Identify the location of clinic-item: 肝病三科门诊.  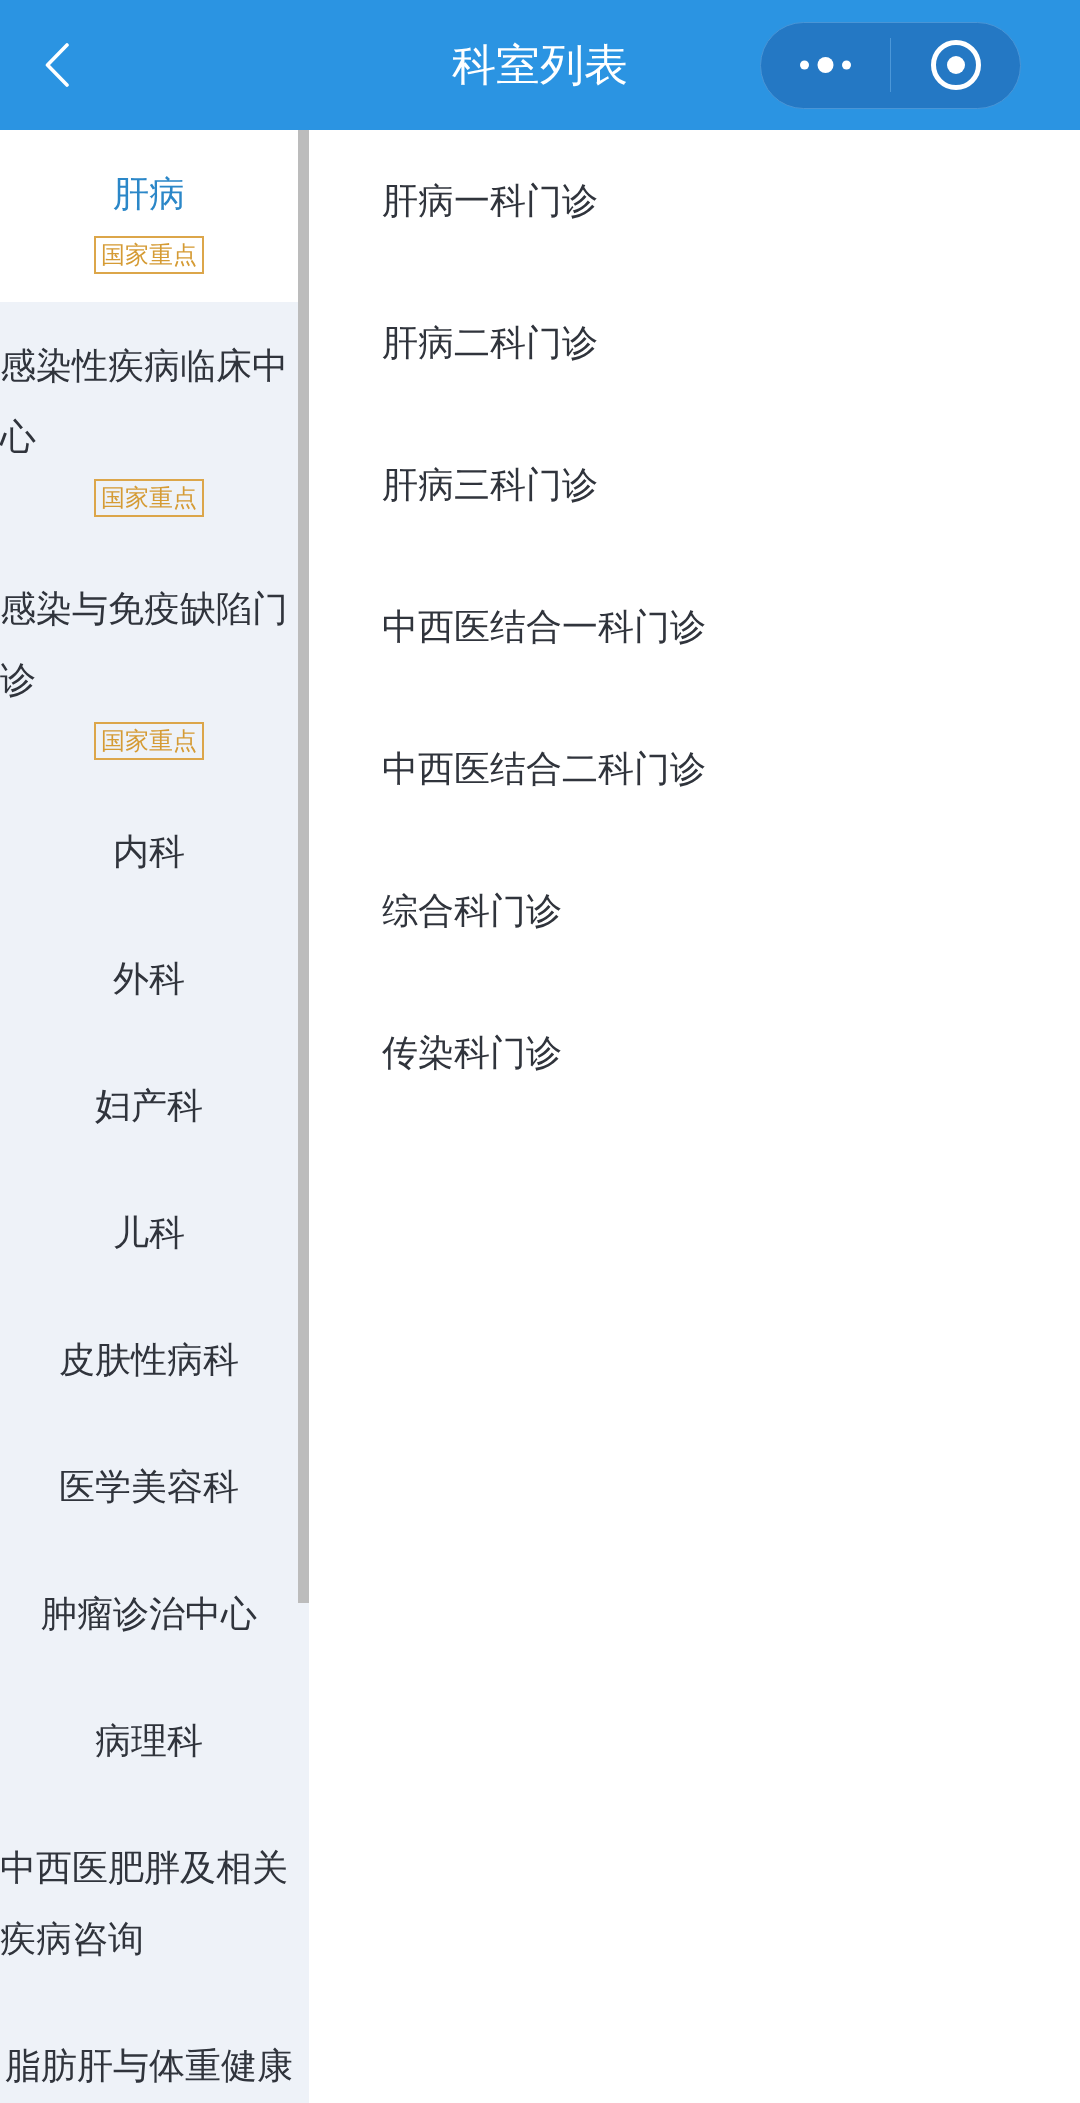
(490, 485).